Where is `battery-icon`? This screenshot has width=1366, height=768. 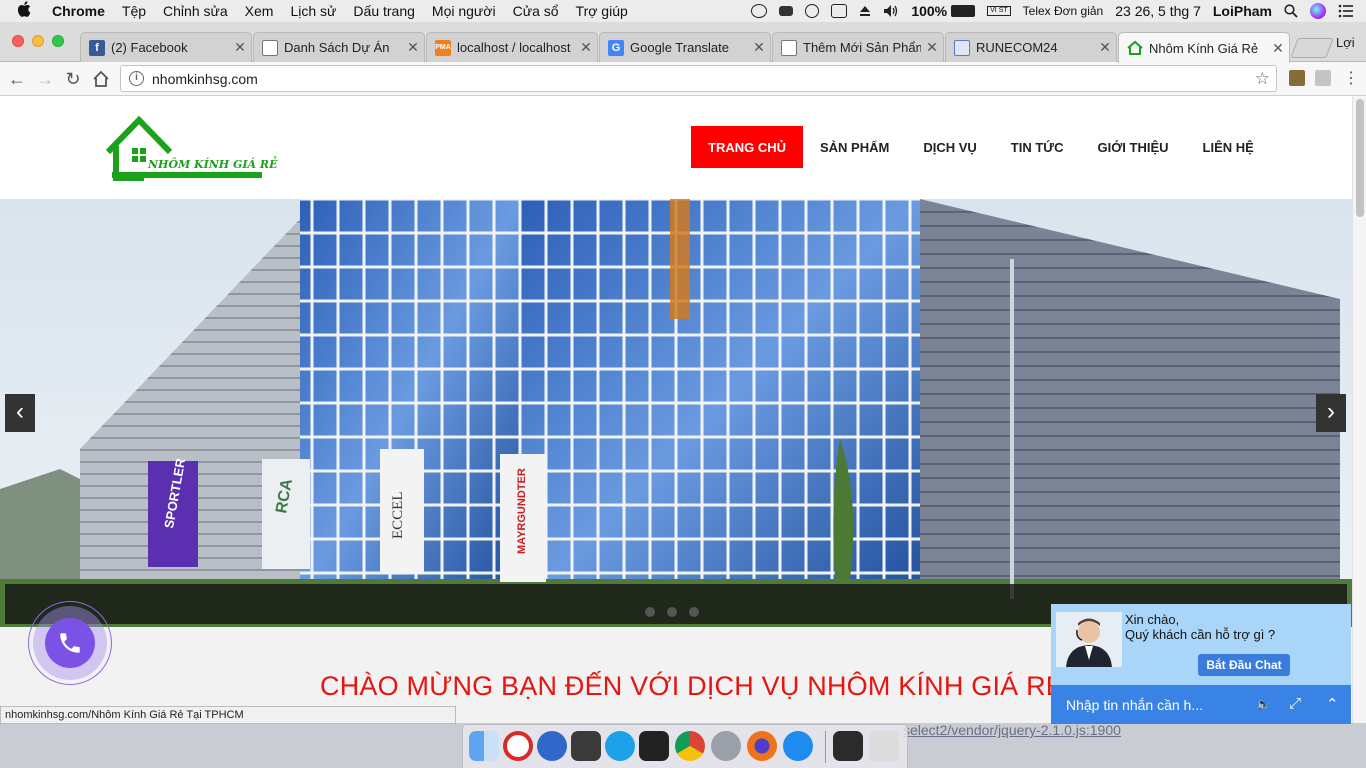 battery-icon is located at coordinates (963, 11).